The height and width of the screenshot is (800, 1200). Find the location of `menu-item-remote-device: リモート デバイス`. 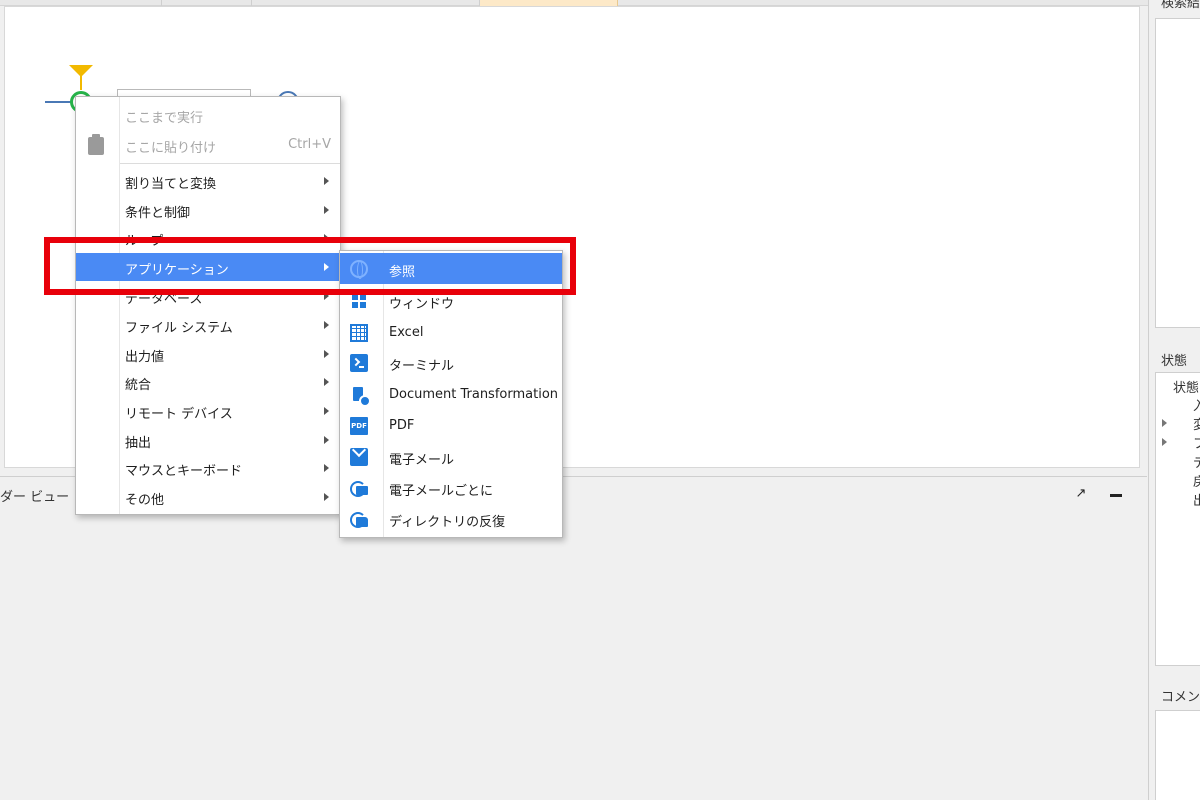

menu-item-remote-device: リモート デバイス is located at coordinates (208, 411).